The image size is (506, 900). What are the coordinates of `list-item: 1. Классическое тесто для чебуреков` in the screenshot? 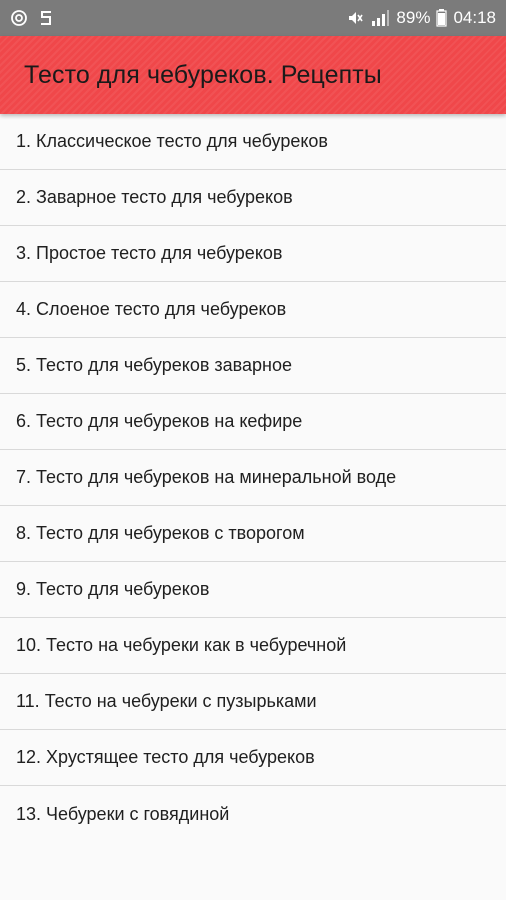 It's located at (253, 142).